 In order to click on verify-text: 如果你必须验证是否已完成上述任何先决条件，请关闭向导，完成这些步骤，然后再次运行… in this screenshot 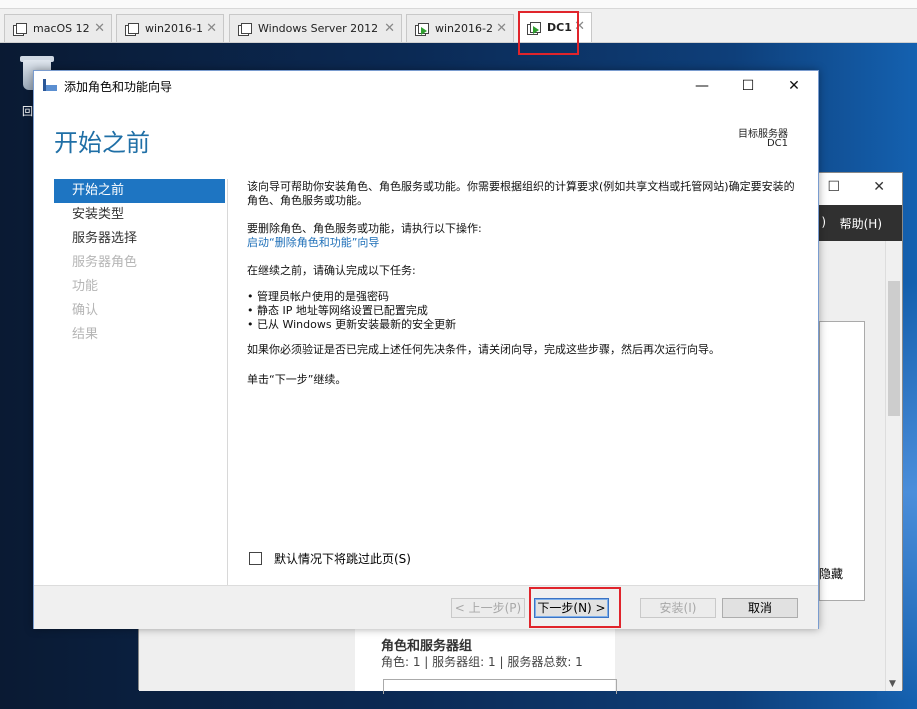, I will do `click(483, 349)`.